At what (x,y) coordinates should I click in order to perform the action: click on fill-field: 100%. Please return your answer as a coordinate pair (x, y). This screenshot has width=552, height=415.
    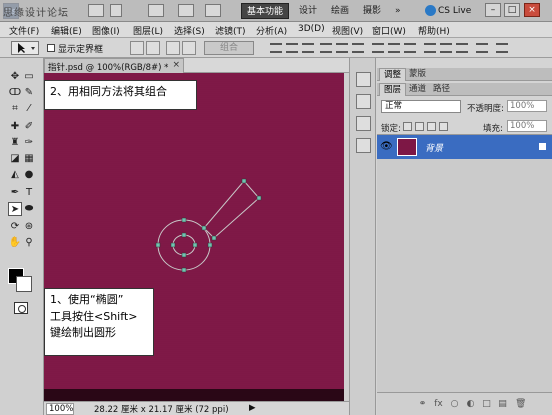
    Looking at the image, I should click on (527, 126).